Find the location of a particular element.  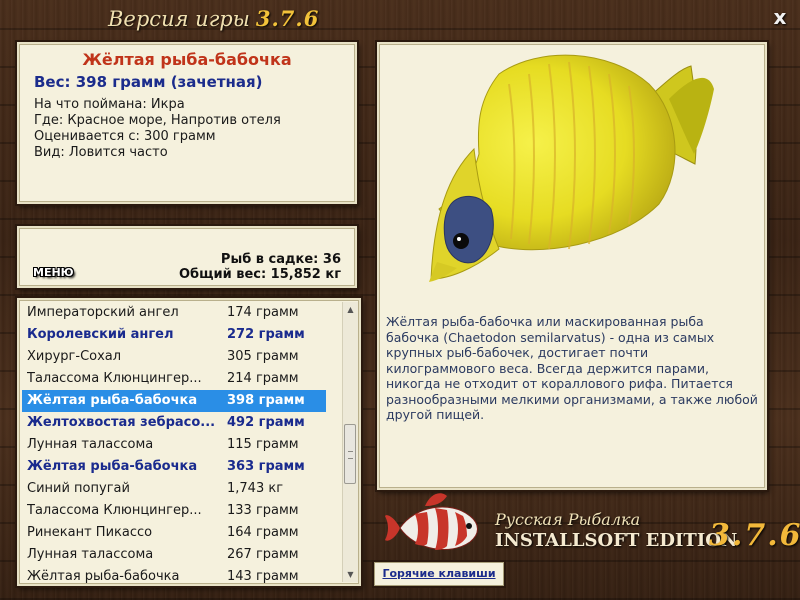

title-bar: Версия игры 3.7.6 x is located at coordinates (400, 18).